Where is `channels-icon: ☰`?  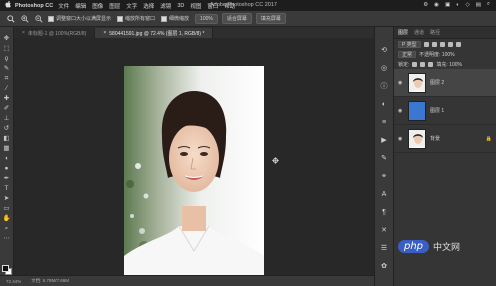
channels-icon: ☰ is located at coordinates (384, 248).